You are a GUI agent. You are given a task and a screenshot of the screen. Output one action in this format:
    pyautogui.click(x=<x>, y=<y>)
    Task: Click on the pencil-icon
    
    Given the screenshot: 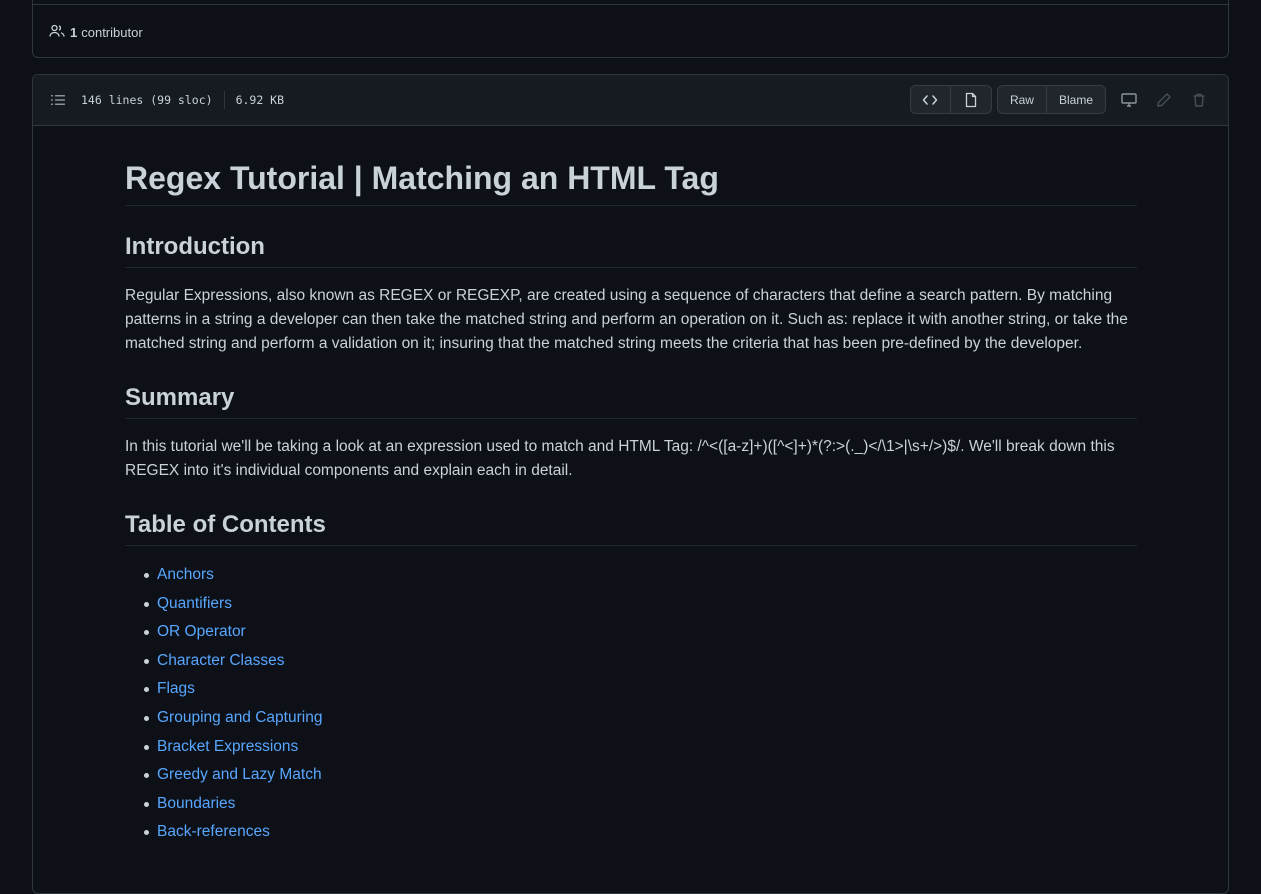 What is the action you would take?
    pyautogui.click(x=1163, y=99)
    